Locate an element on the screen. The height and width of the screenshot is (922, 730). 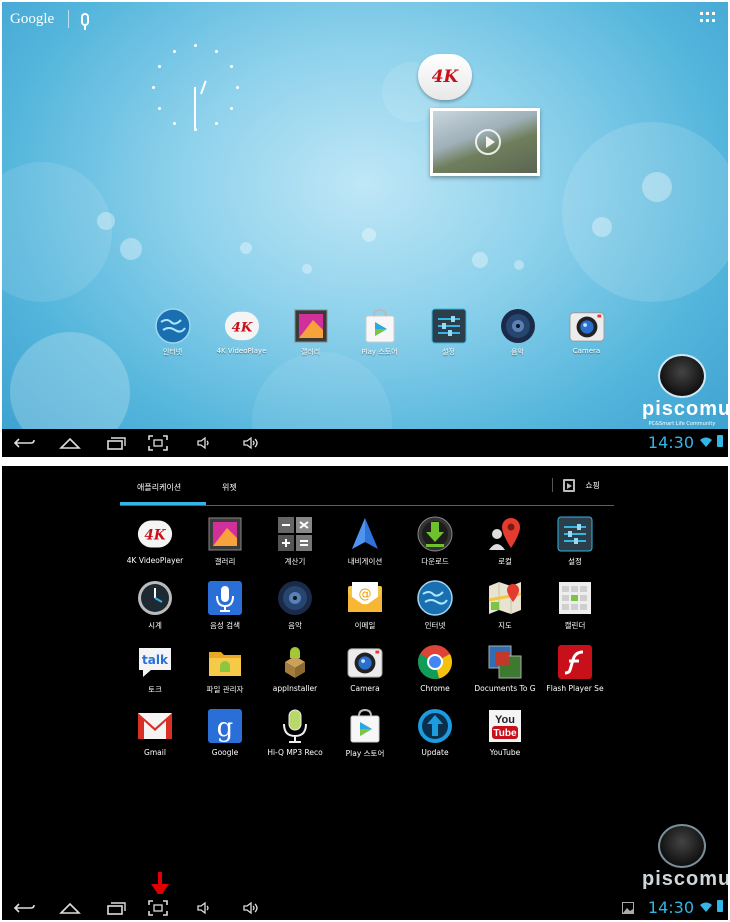
shop-button: 쇼핑 is located at coordinates (576, 485).